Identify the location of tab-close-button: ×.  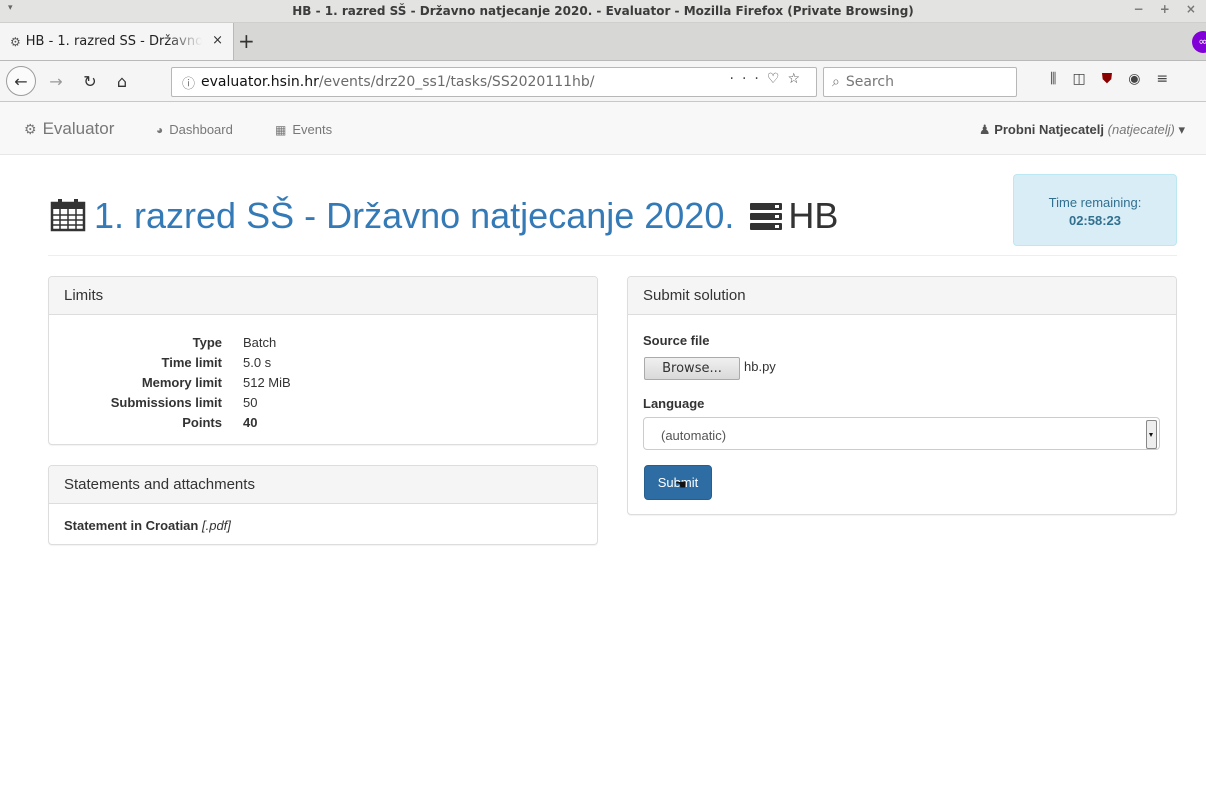
(217, 40).